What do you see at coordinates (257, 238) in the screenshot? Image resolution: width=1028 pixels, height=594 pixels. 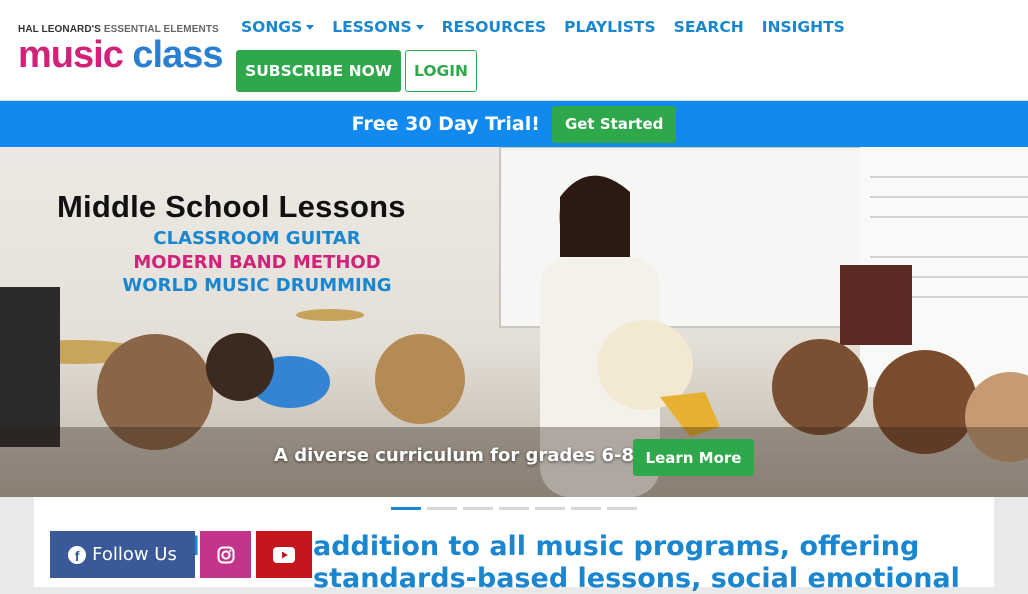 I see `hero-subtitle-guitar: CLASSROOM GUITAR` at bounding box center [257, 238].